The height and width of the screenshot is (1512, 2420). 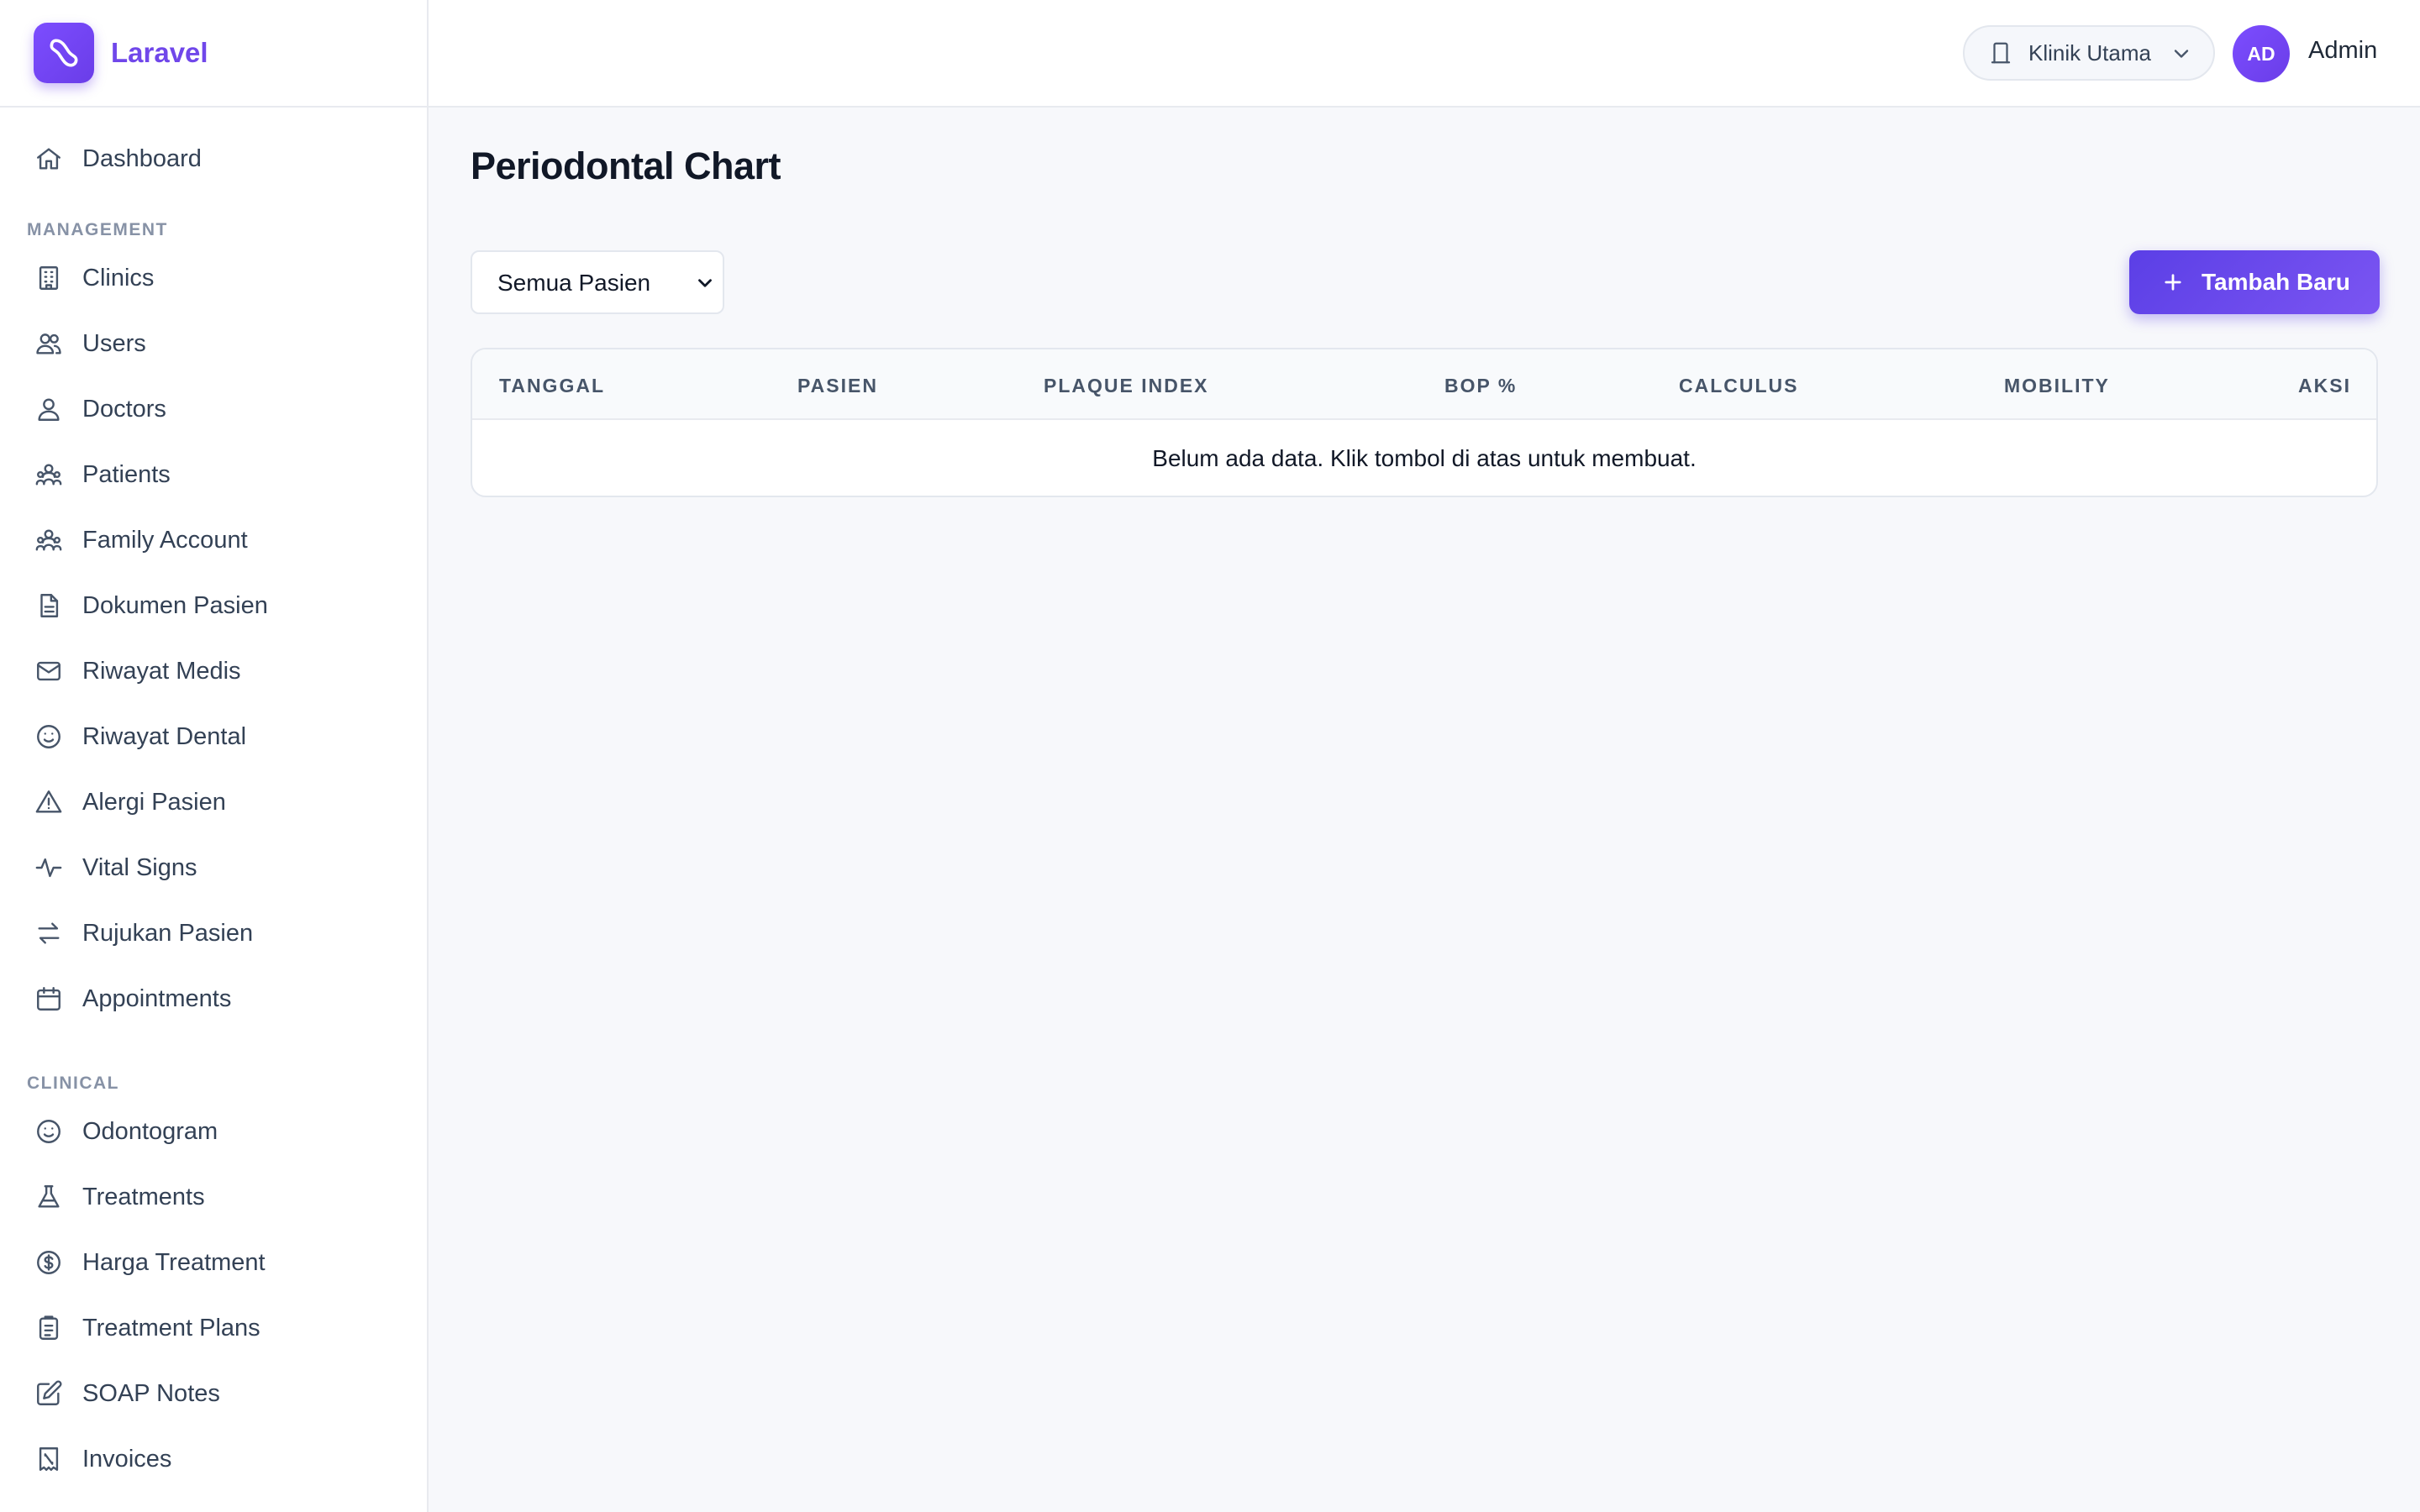 I want to click on sidebar-item-dashboard: Dashboard, so click(x=214, y=159).